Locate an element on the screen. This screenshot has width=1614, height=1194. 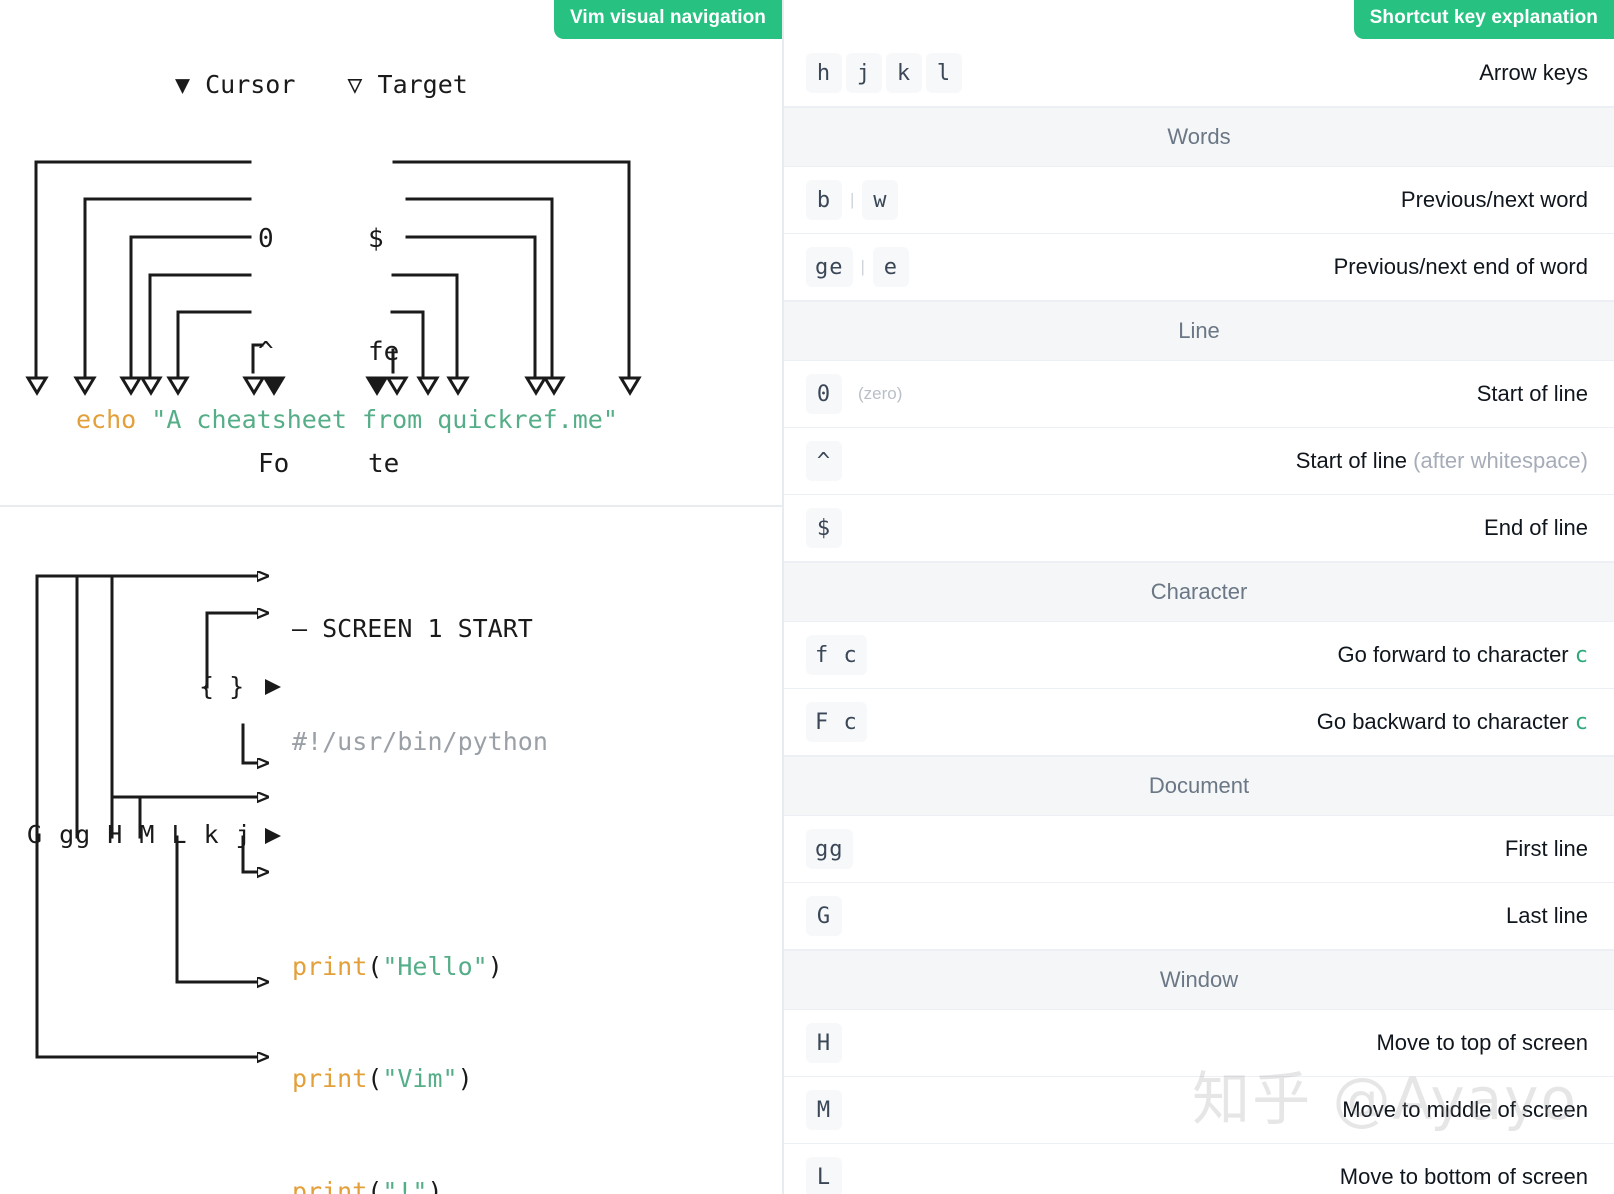
kbd-j: j is located at coordinates (864, 73).